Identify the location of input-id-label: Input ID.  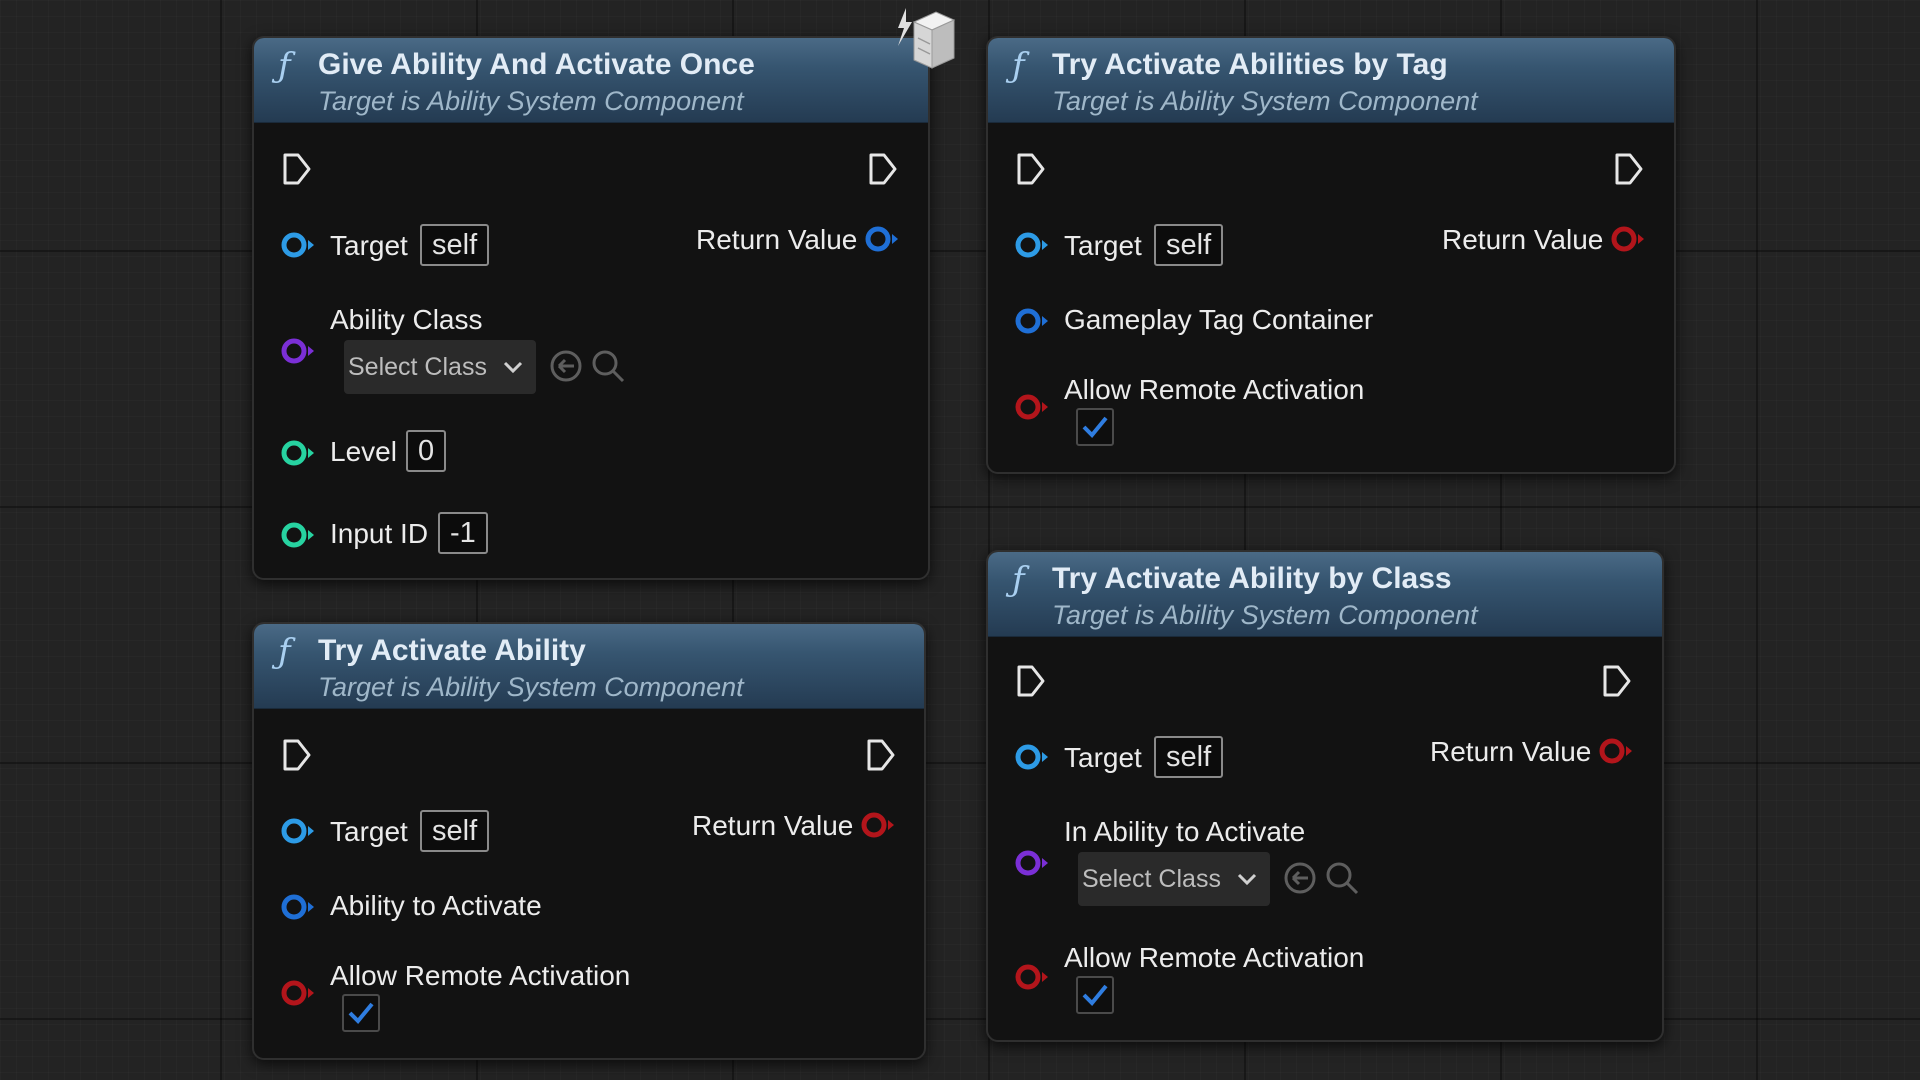
(379, 533).